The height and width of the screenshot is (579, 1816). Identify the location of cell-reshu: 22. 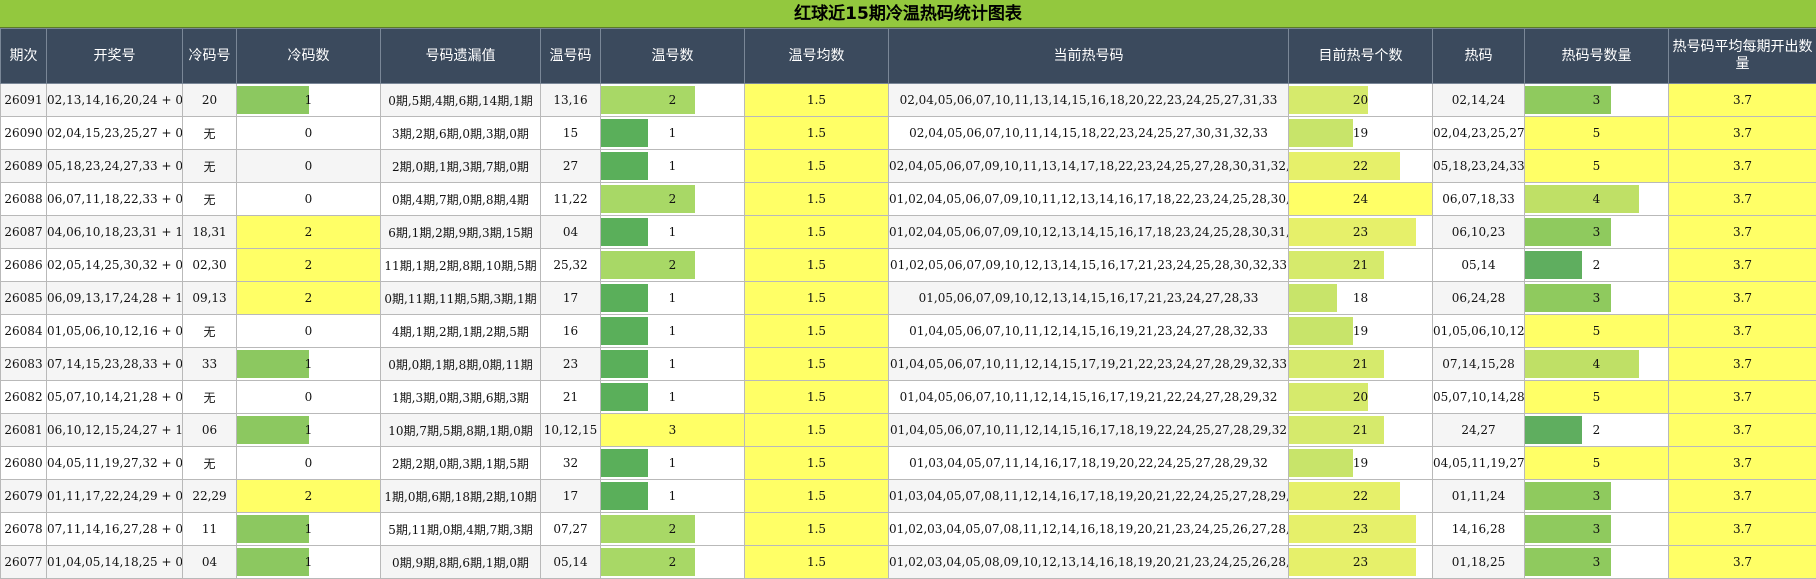
(1360, 166).